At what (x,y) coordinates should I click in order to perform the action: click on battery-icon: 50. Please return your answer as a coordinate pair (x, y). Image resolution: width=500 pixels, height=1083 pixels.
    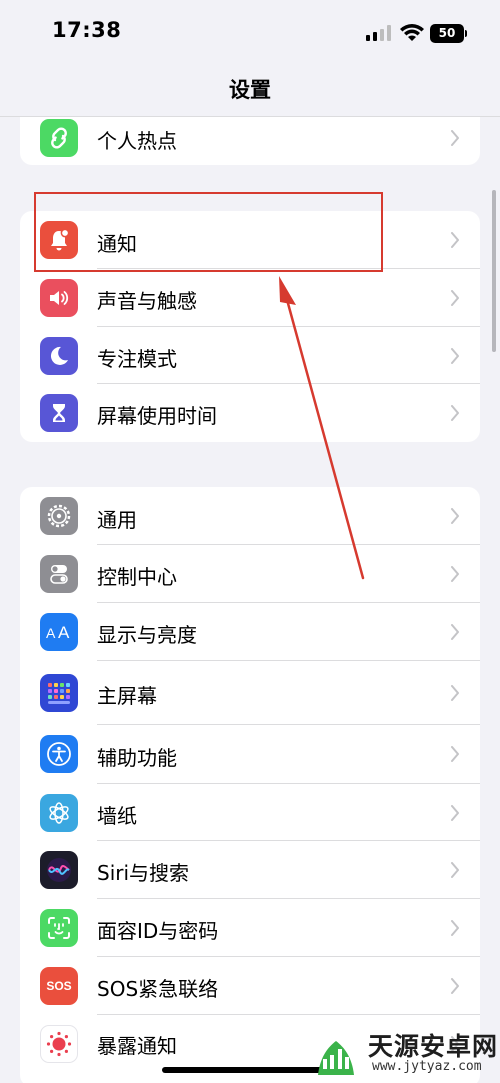
    Looking at the image, I should click on (447, 33).